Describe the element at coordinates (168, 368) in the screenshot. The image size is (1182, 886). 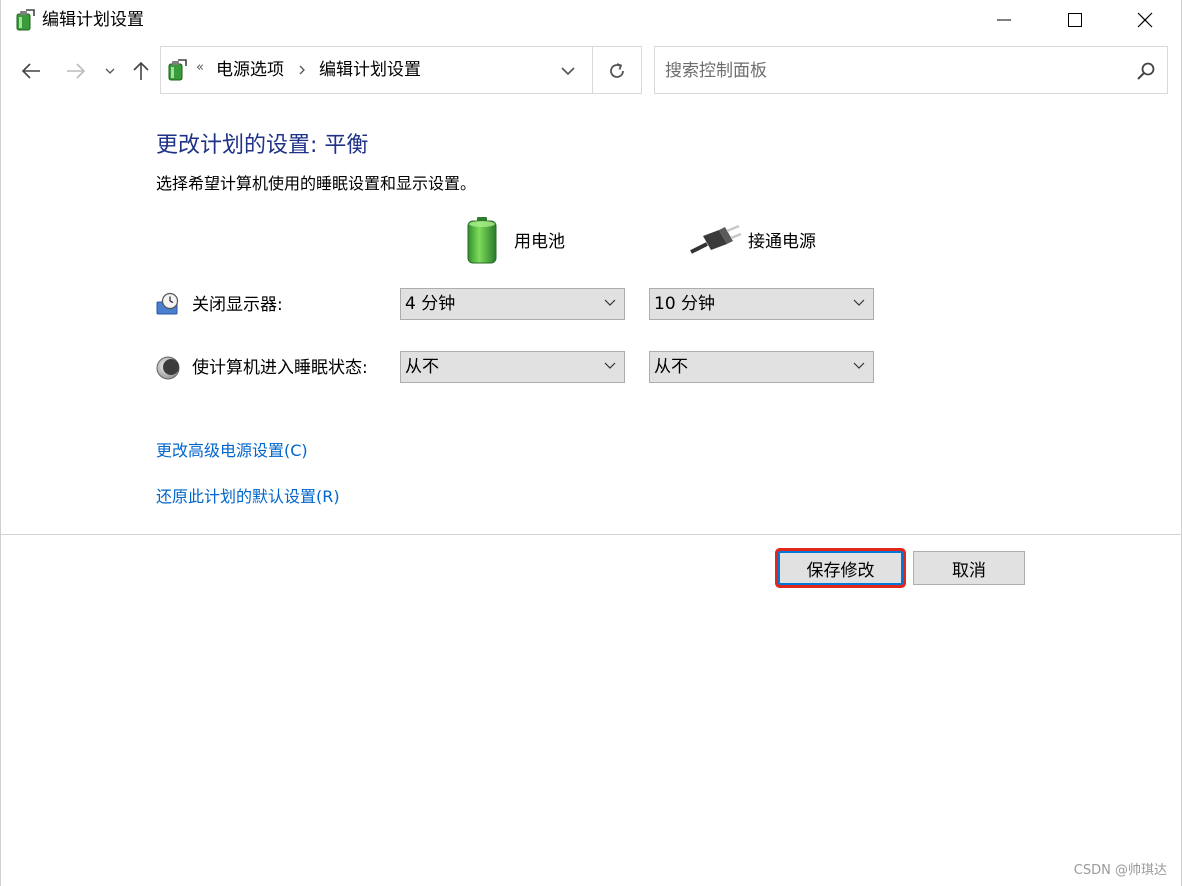
I see `sleep-moon-icon` at that location.